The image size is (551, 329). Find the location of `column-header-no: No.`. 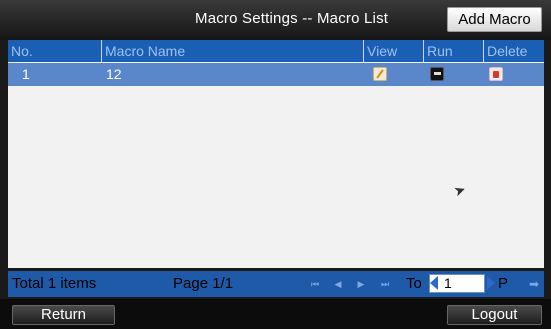

column-header-no: No. is located at coordinates (55, 51).